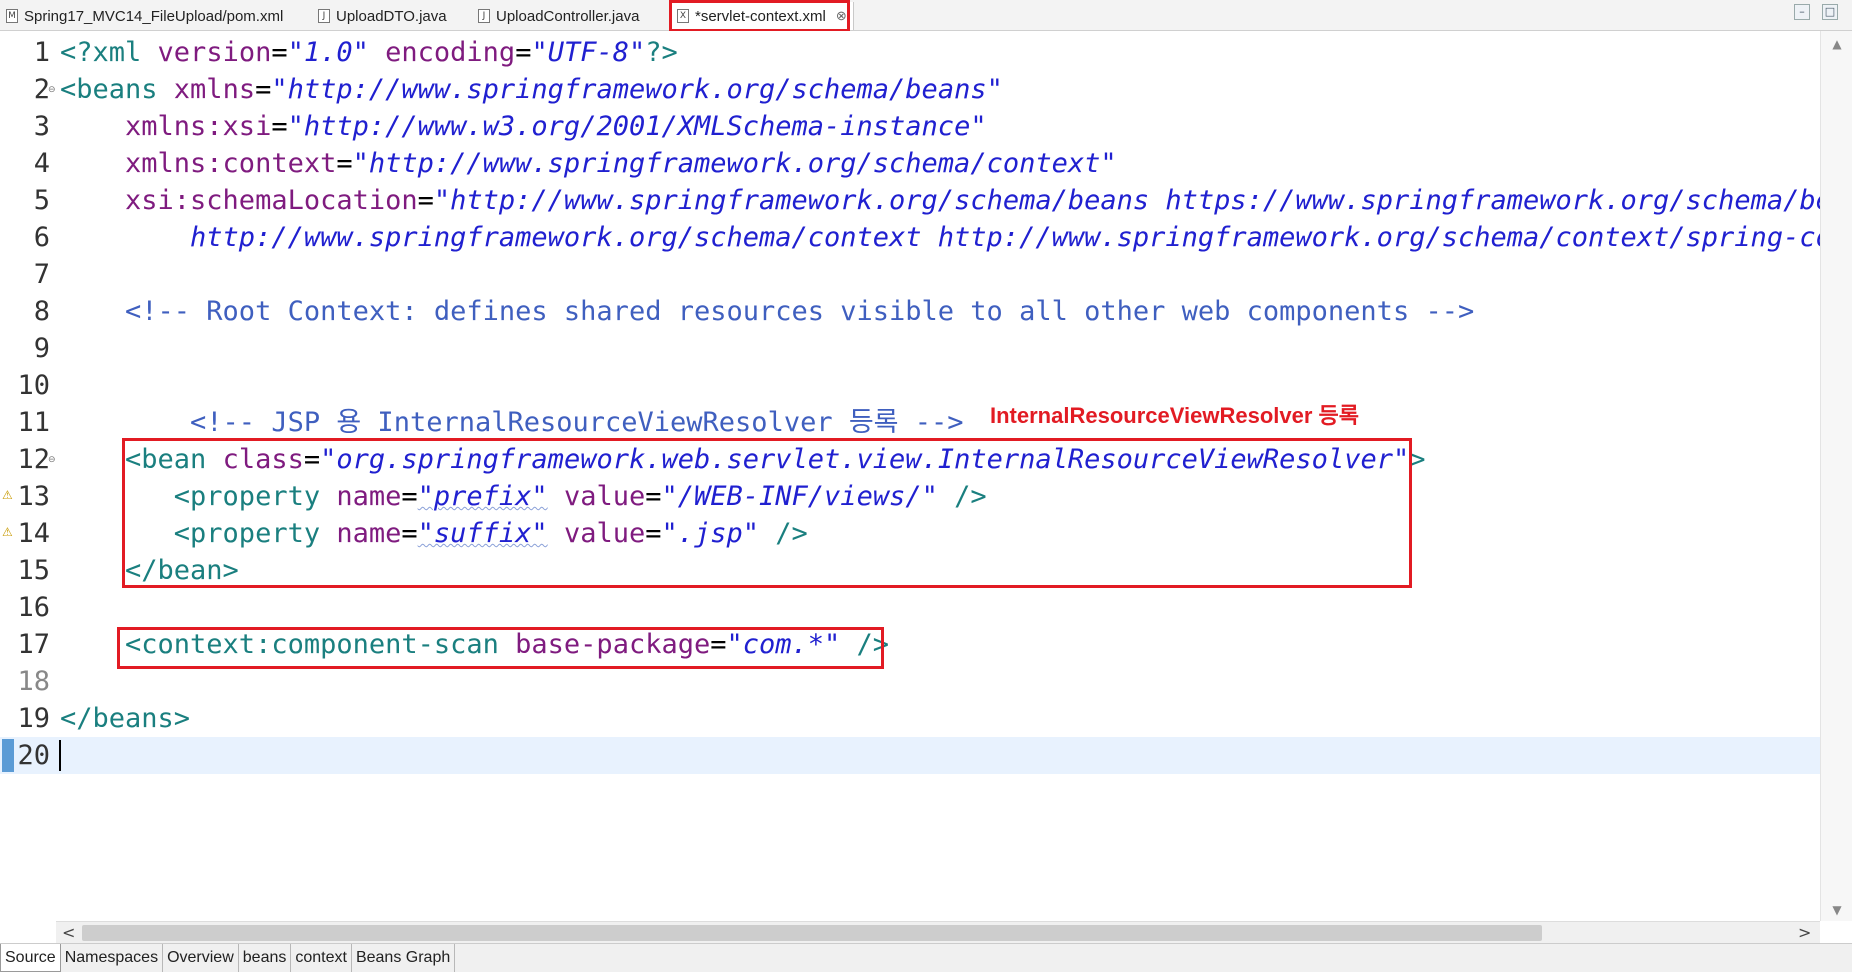  I want to click on line-number: 13, so click(33, 496).